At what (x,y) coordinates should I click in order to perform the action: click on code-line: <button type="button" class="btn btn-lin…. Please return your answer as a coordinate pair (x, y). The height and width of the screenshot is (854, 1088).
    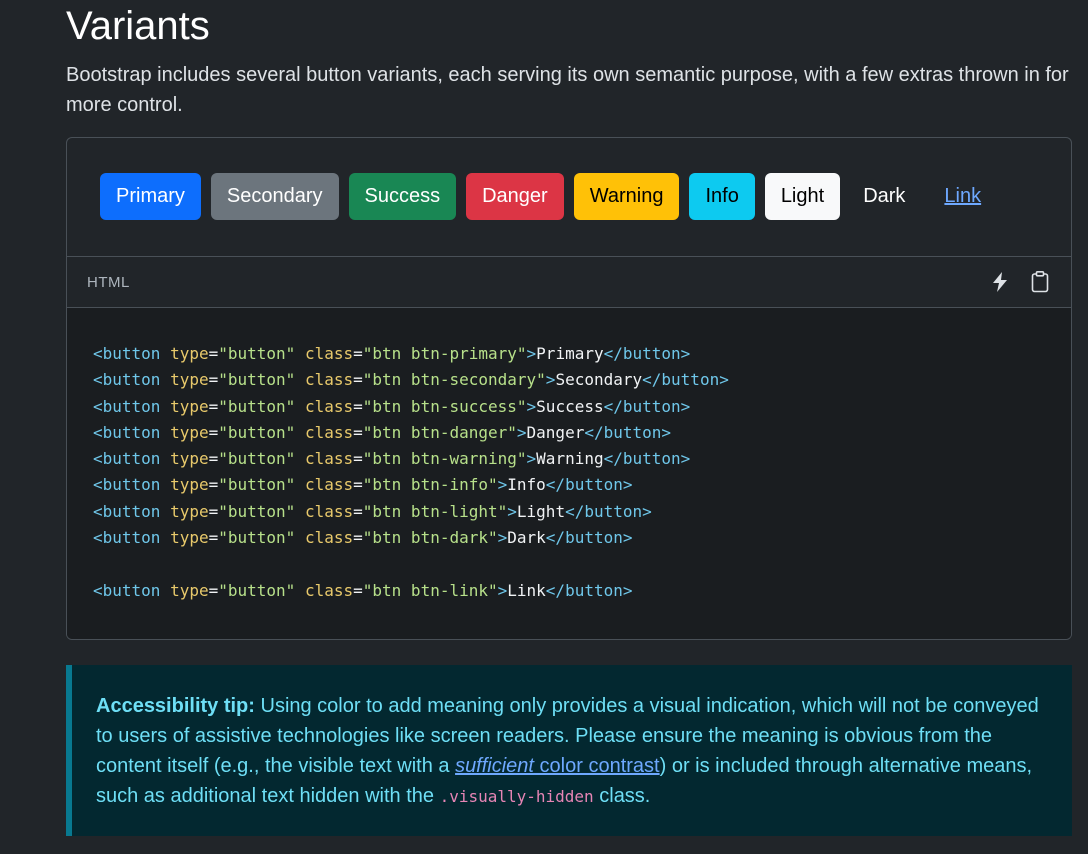
    Looking at the image, I should click on (363, 590).